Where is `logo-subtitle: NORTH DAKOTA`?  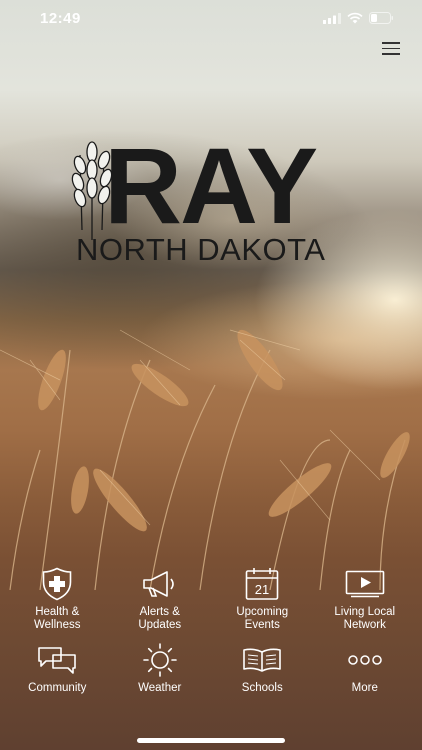 logo-subtitle: NORTH DAKOTA is located at coordinates (201, 249).